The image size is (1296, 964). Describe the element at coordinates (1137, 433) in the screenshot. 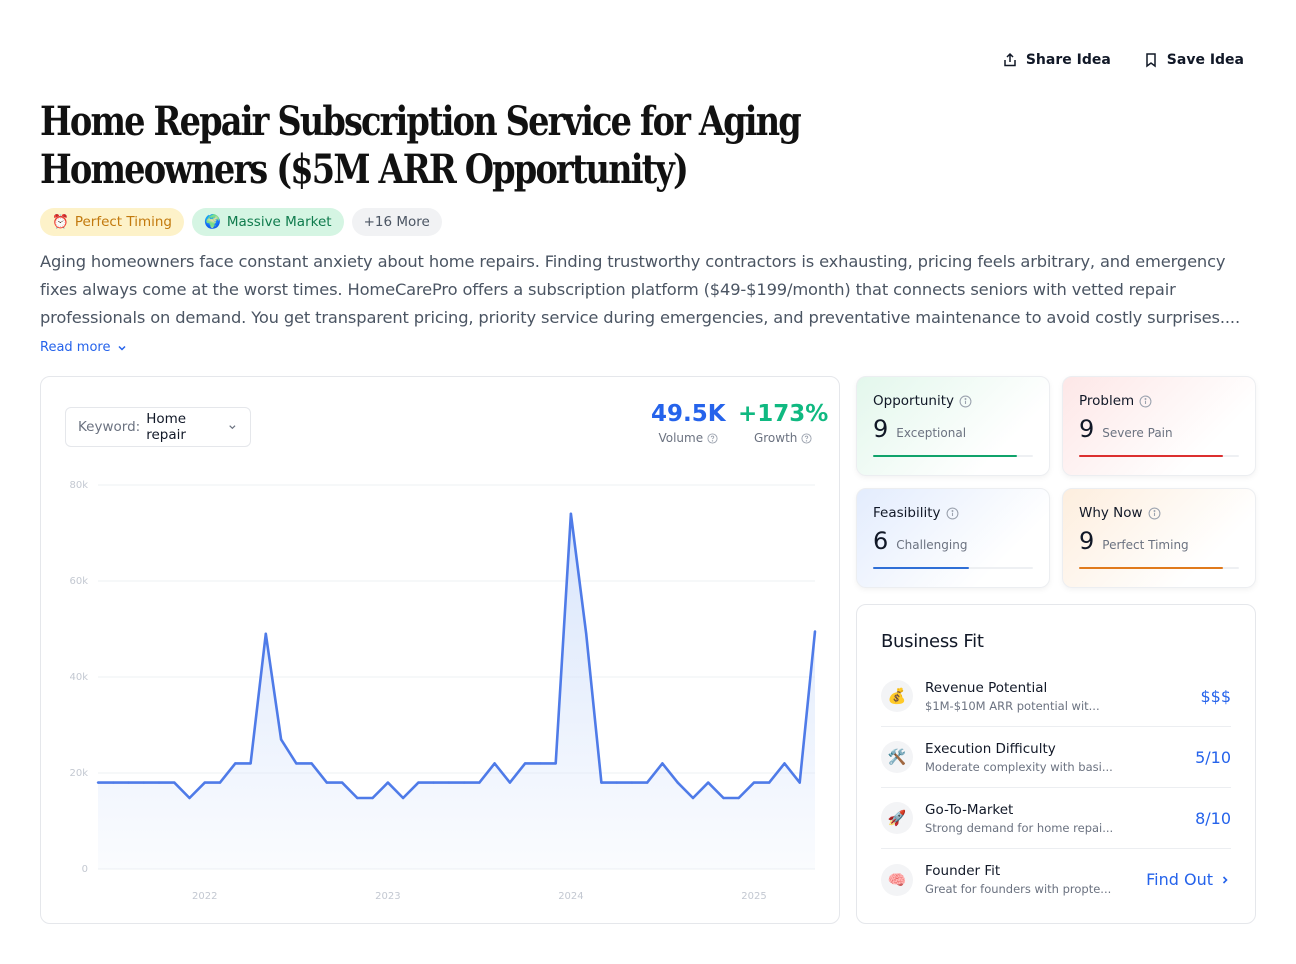

I see `score-label: Severe Pain` at that location.